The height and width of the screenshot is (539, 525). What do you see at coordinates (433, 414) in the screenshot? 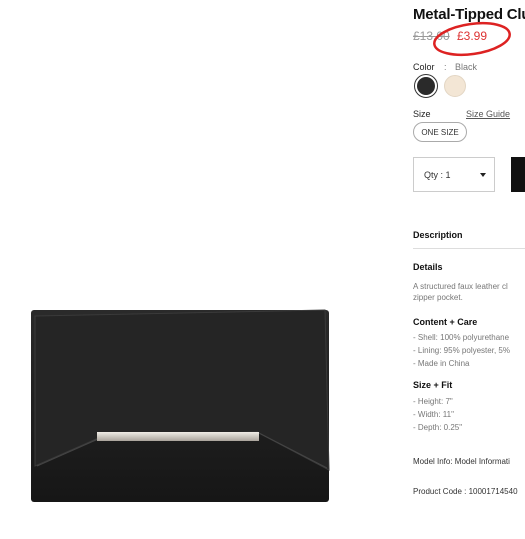
I see `fit-line-2: - Width: 11"` at bounding box center [433, 414].